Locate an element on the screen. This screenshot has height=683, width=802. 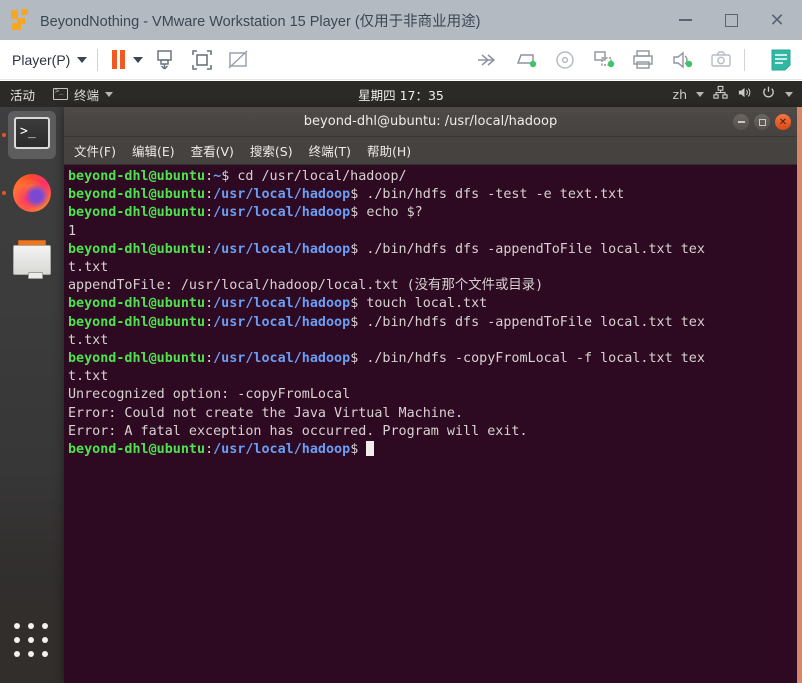
terminal-prompt-line: beyond-dhl@ubuntu:/usr/local/hadoop$ is located at coordinates (432, 450).